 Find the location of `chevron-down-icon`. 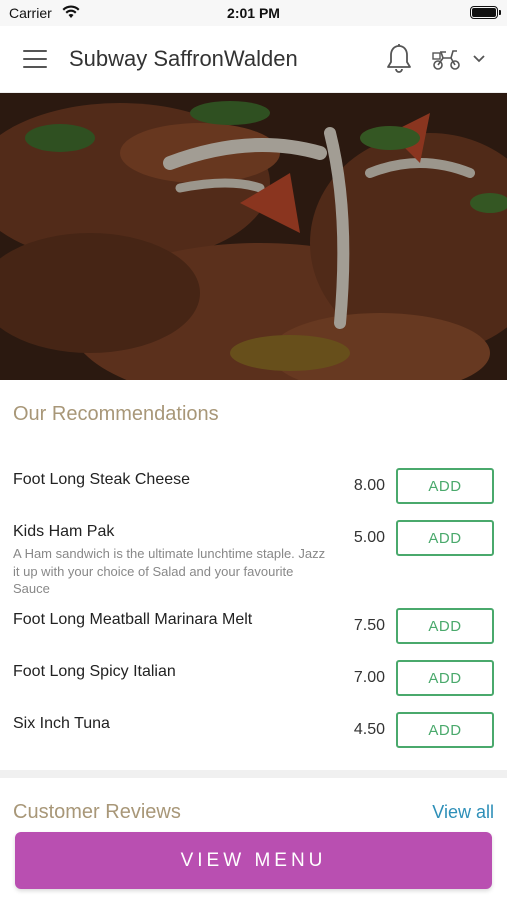

chevron-down-icon is located at coordinates (479, 58).